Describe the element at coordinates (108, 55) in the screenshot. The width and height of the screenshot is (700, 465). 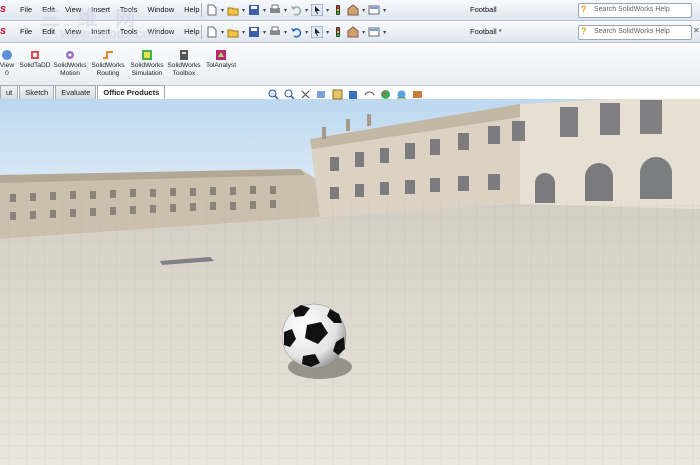
I see `routing-icon` at that location.